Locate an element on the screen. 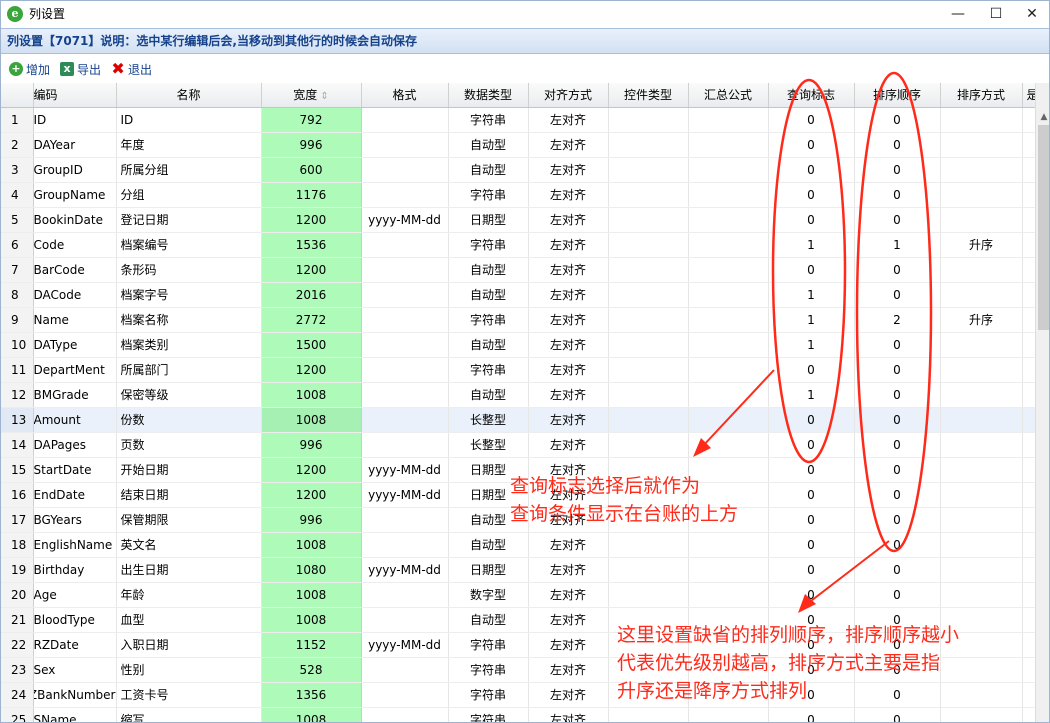  cell-name: 页数 is located at coordinates (189, 445).